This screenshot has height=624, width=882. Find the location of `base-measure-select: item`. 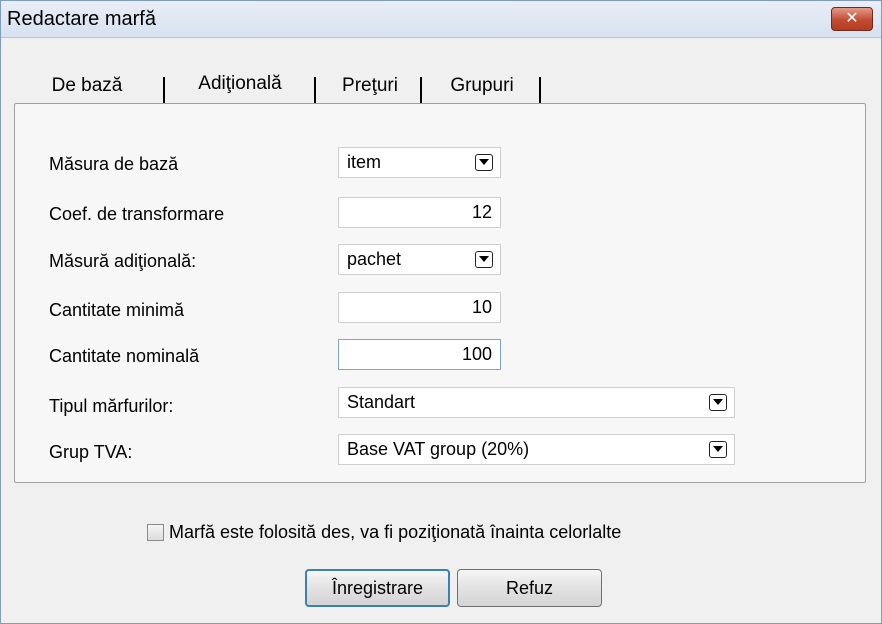

base-measure-select: item is located at coordinates (419, 162).